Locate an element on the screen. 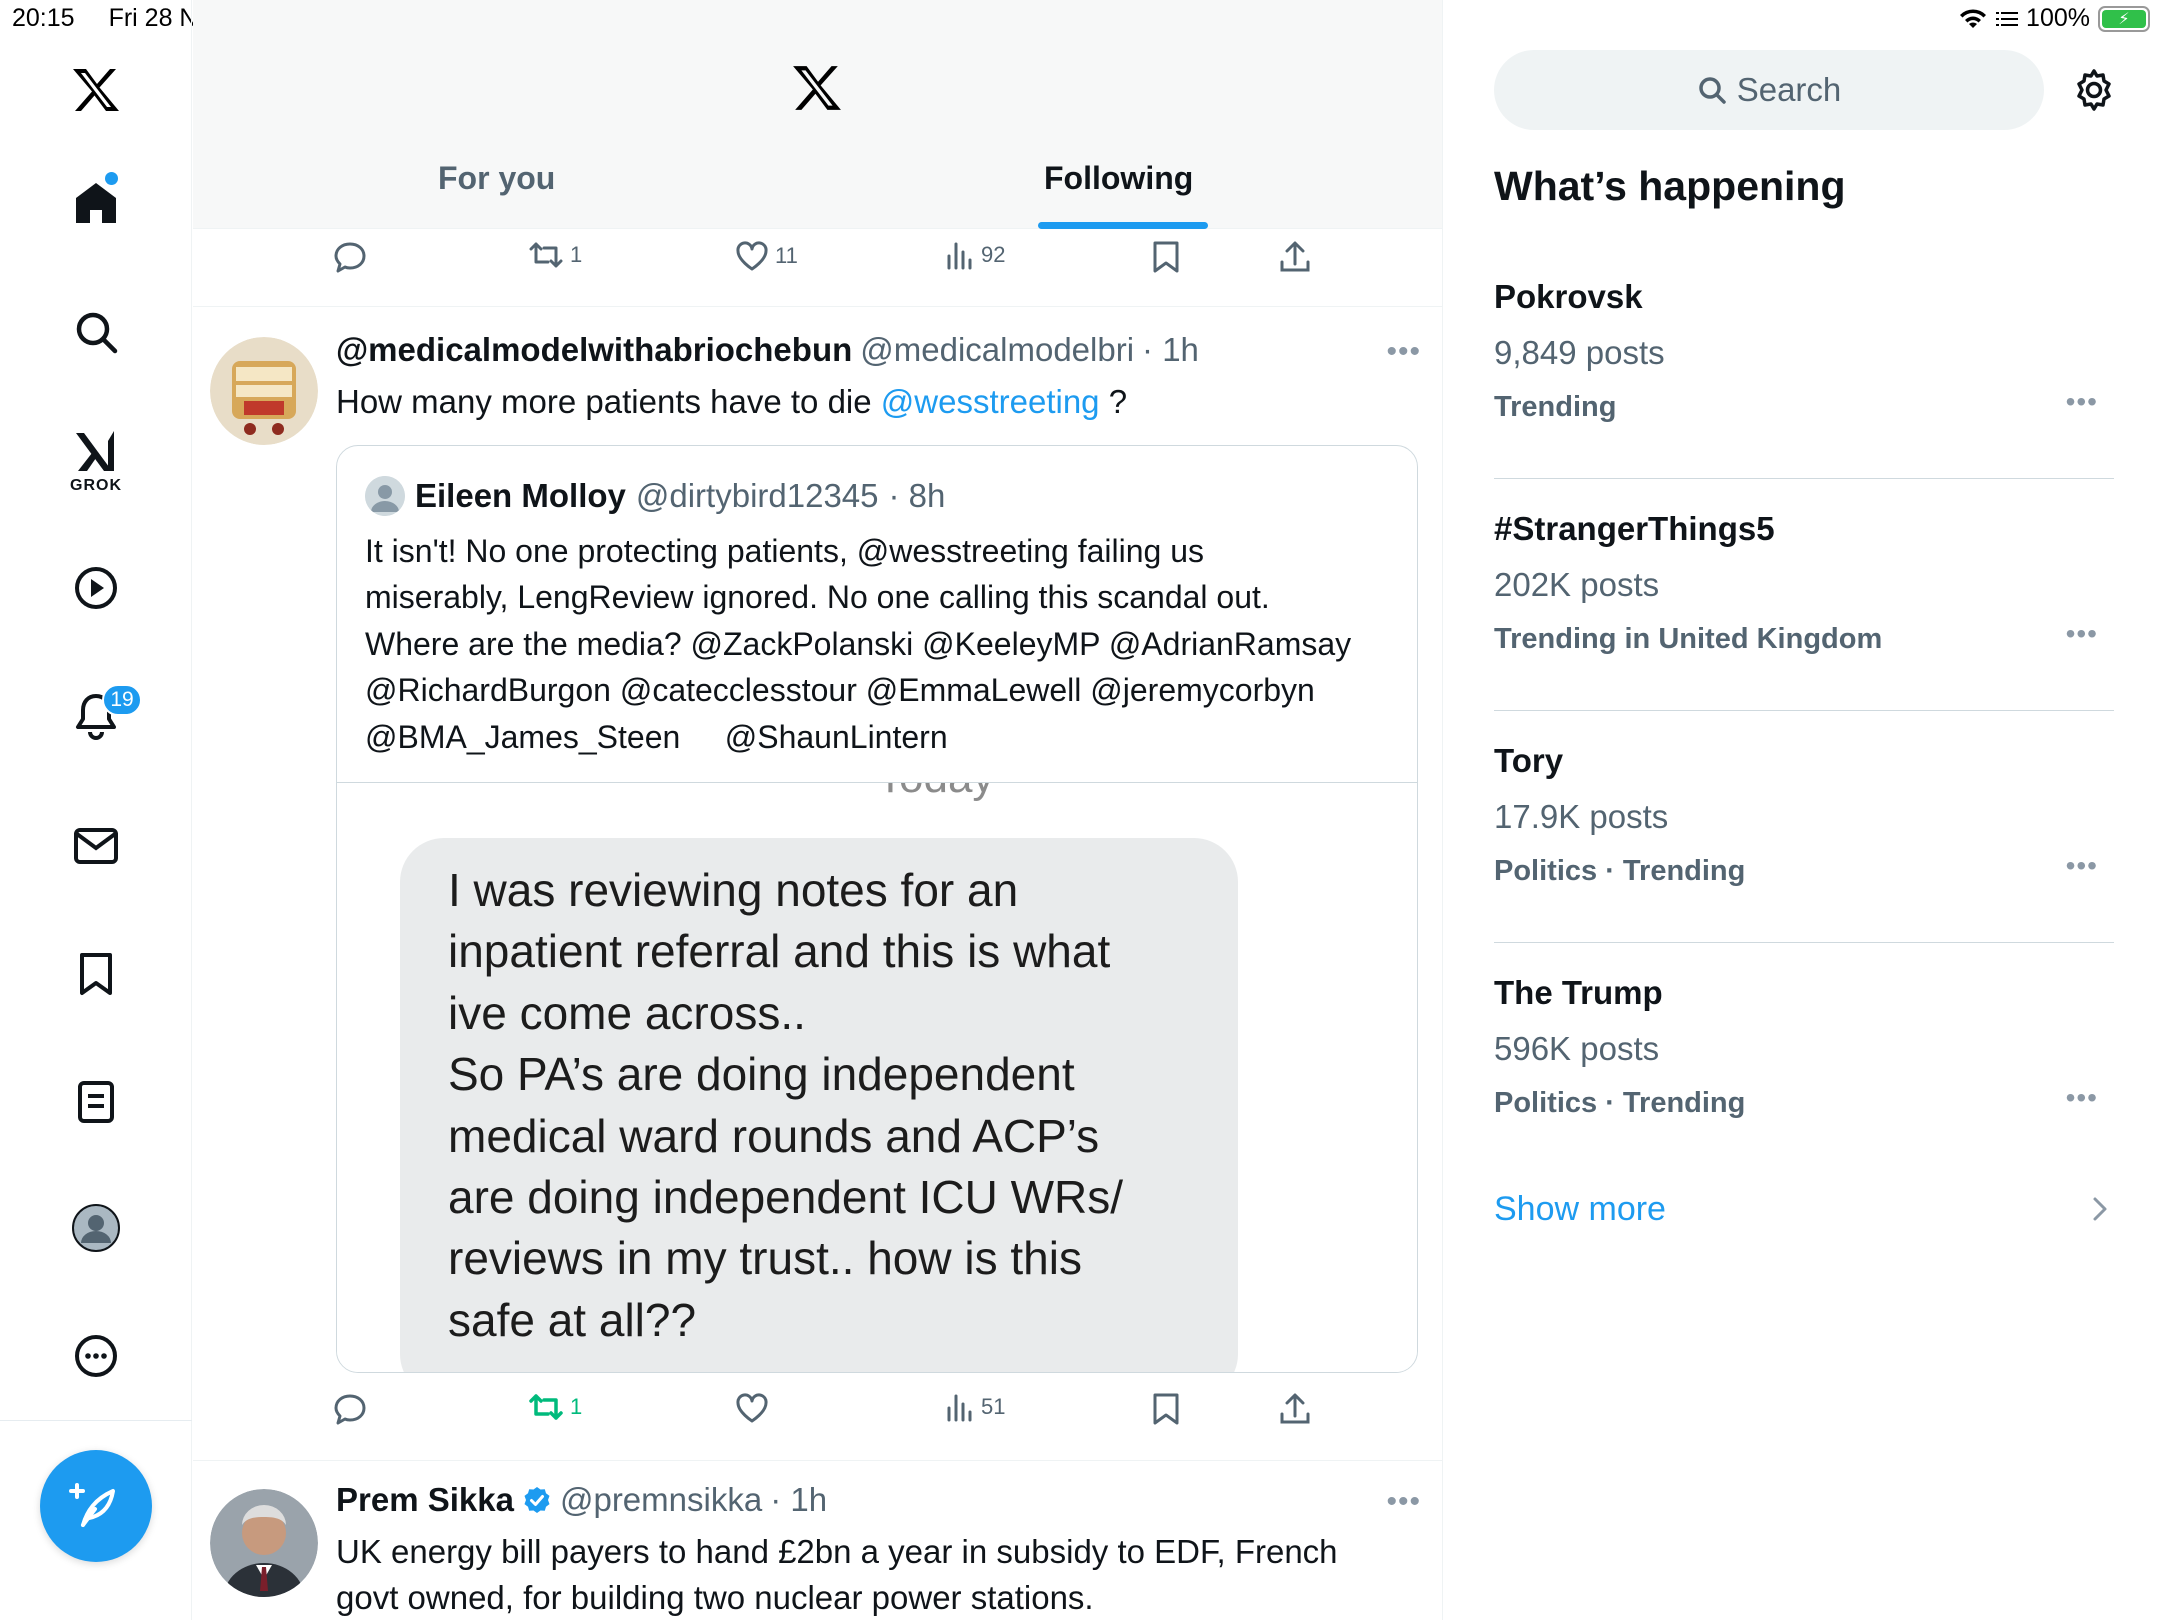 This screenshot has width=2160, height=1620. trend-name: Tory is located at coordinates (1529, 760).